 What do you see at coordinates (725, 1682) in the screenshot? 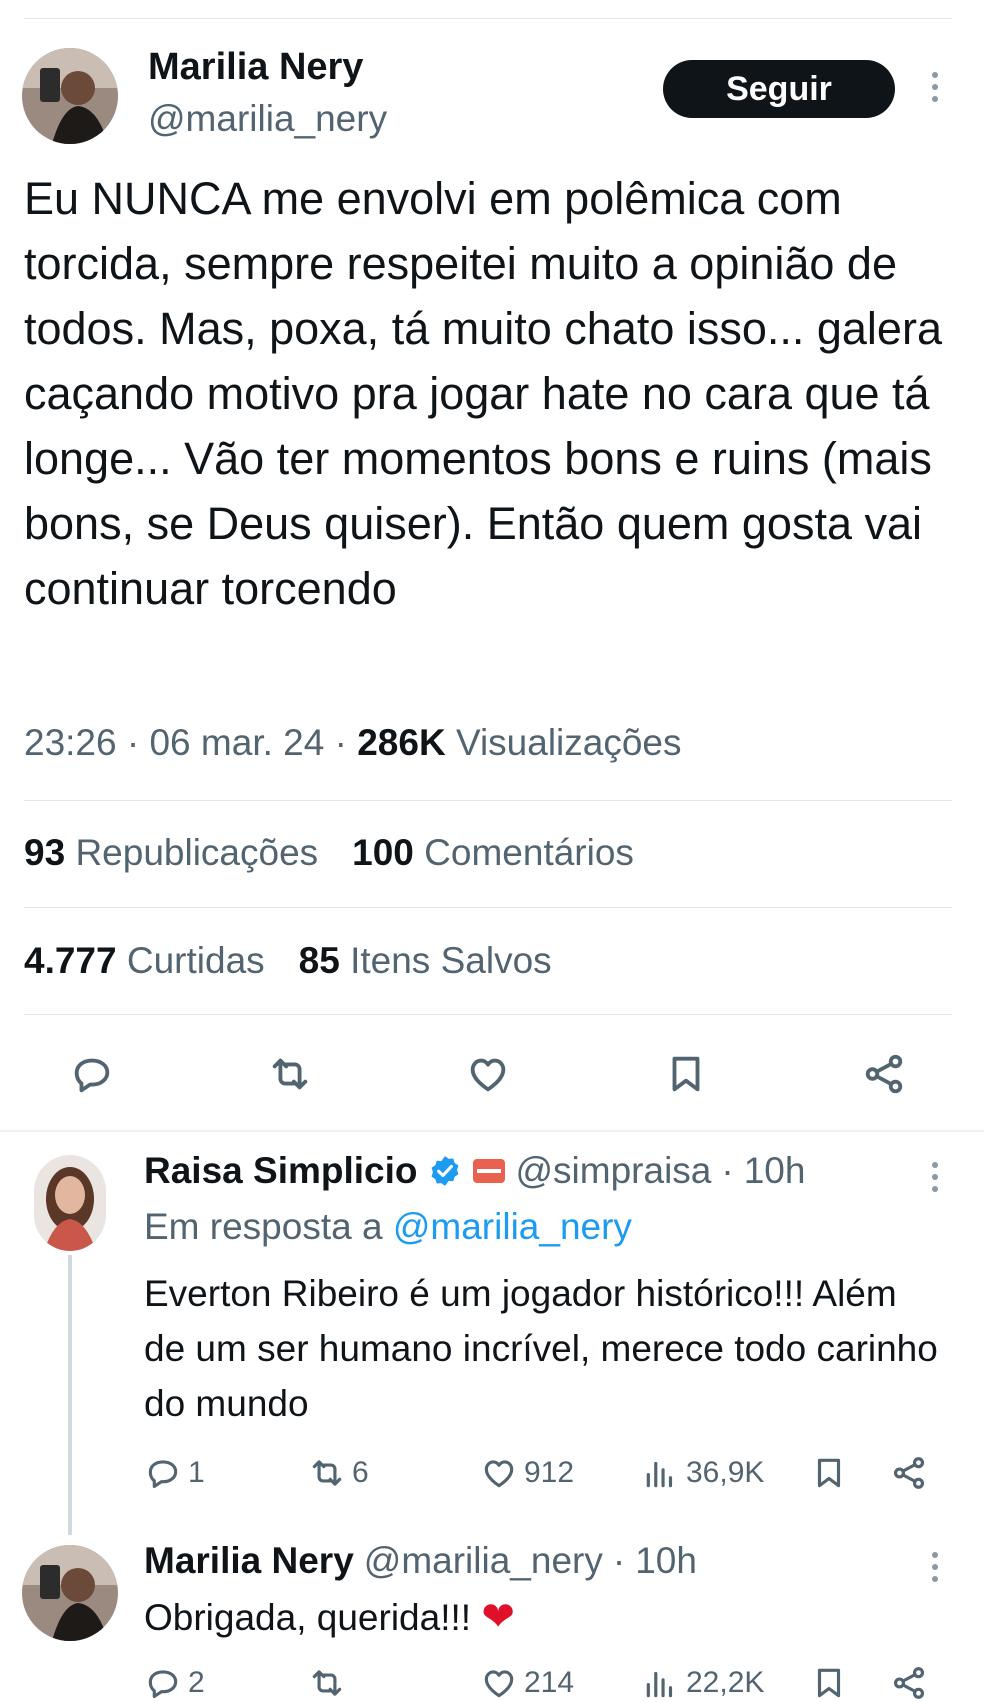
I see `reply-views-count: 22,2K` at bounding box center [725, 1682].